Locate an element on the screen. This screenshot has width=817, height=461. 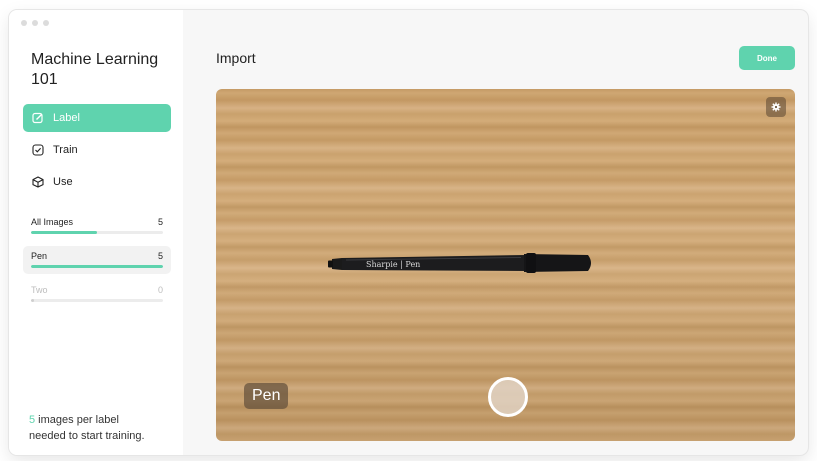
page-title: Import is located at coordinates (236, 58).